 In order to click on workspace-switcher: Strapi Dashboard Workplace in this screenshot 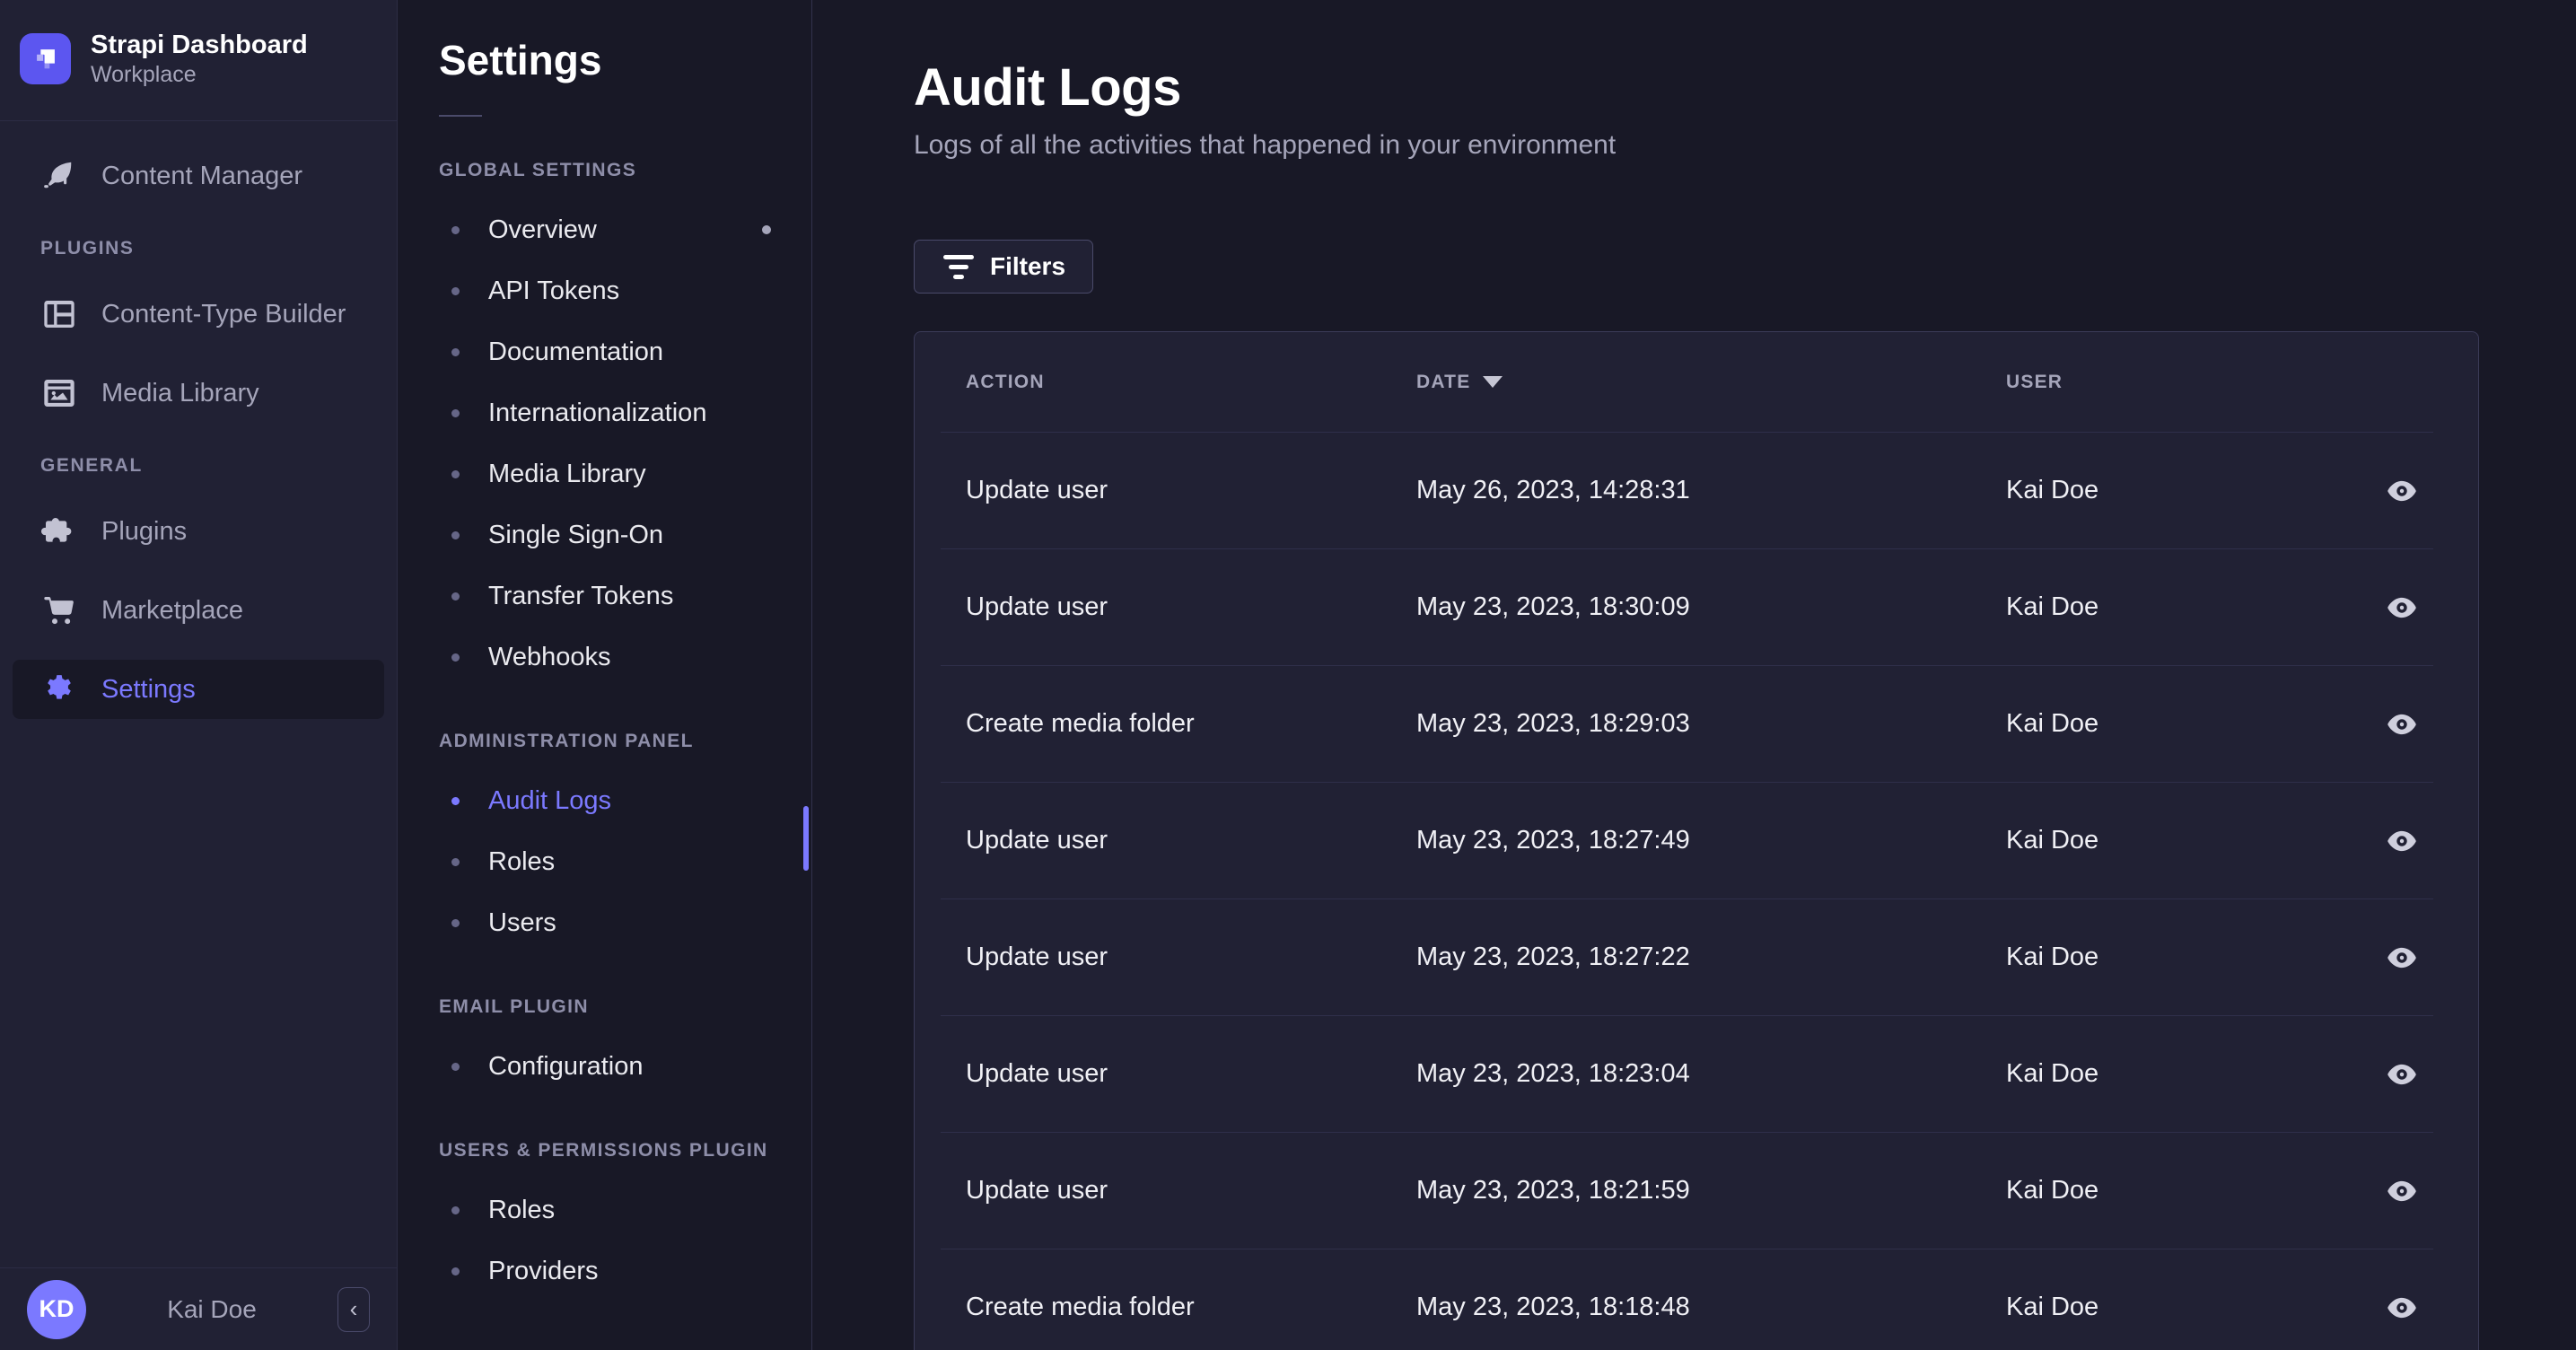, I will do `click(198, 60)`.